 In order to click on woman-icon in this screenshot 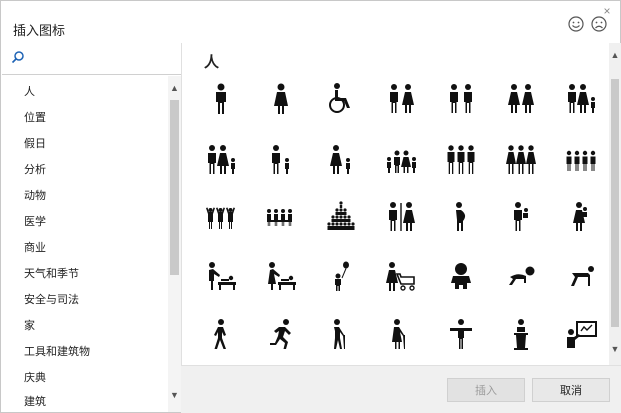, I will do `click(281, 99)`.